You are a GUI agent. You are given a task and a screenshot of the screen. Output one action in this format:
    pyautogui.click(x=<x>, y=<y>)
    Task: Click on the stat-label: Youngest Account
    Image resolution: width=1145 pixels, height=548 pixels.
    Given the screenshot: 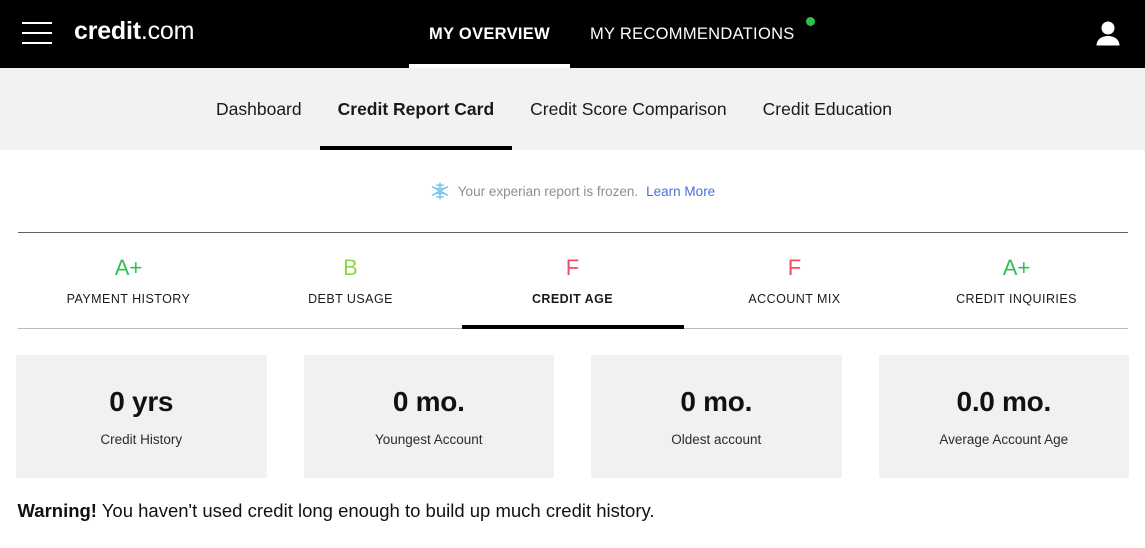 What is the action you would take?
    pyautogui.click(x=428, y=439)
    